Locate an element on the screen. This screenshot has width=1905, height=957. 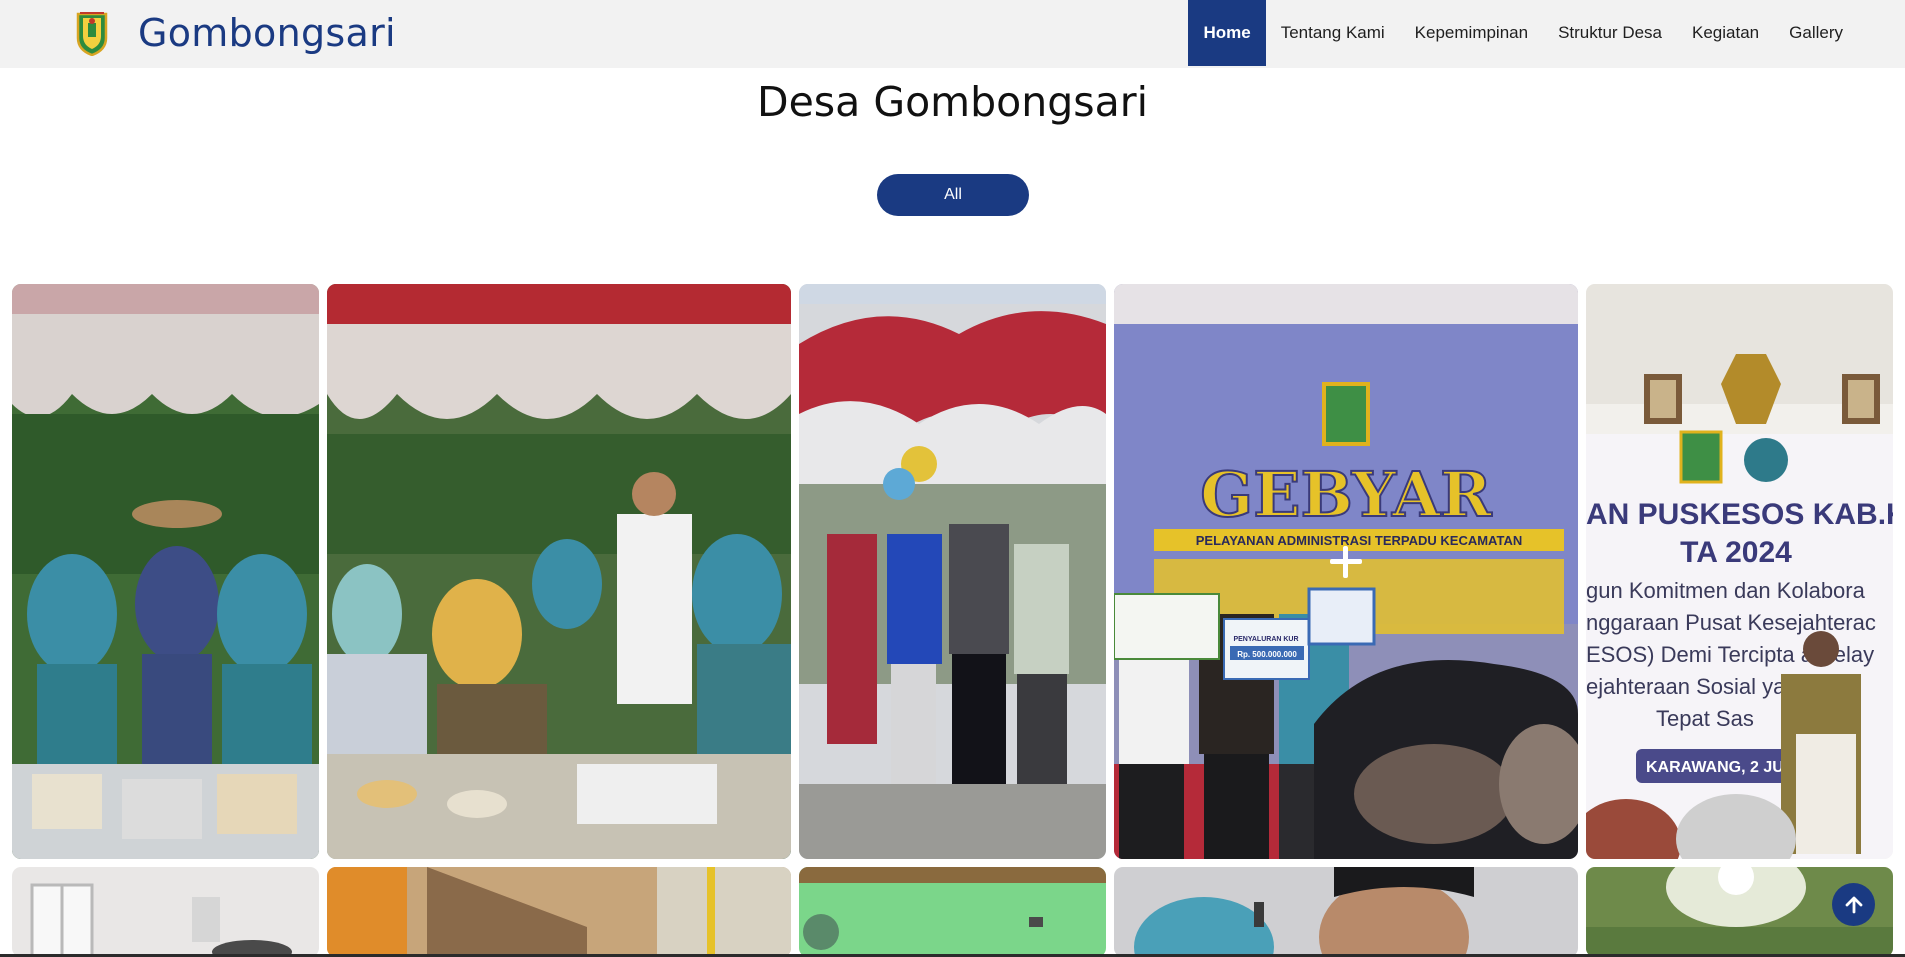
banner-text: GEBYAR is located at coordinates (1346, 494).